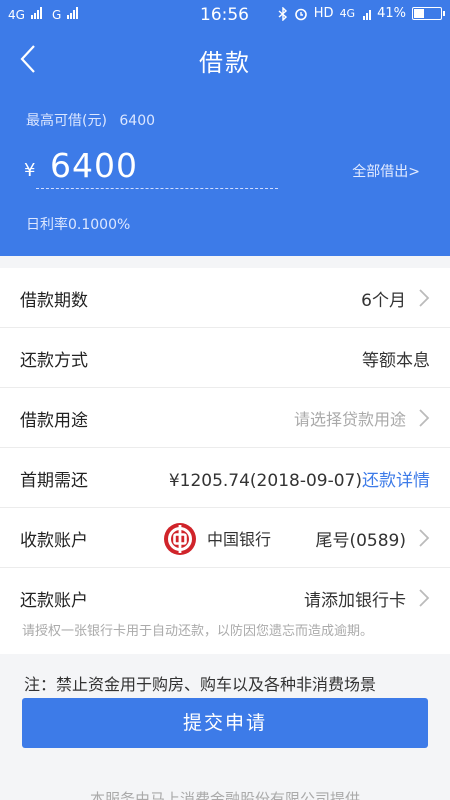 The image size is (450, 800). I want to click on first-payment-value: ¥1205.74(2018-09-07)还款详情, so click(299, 478).